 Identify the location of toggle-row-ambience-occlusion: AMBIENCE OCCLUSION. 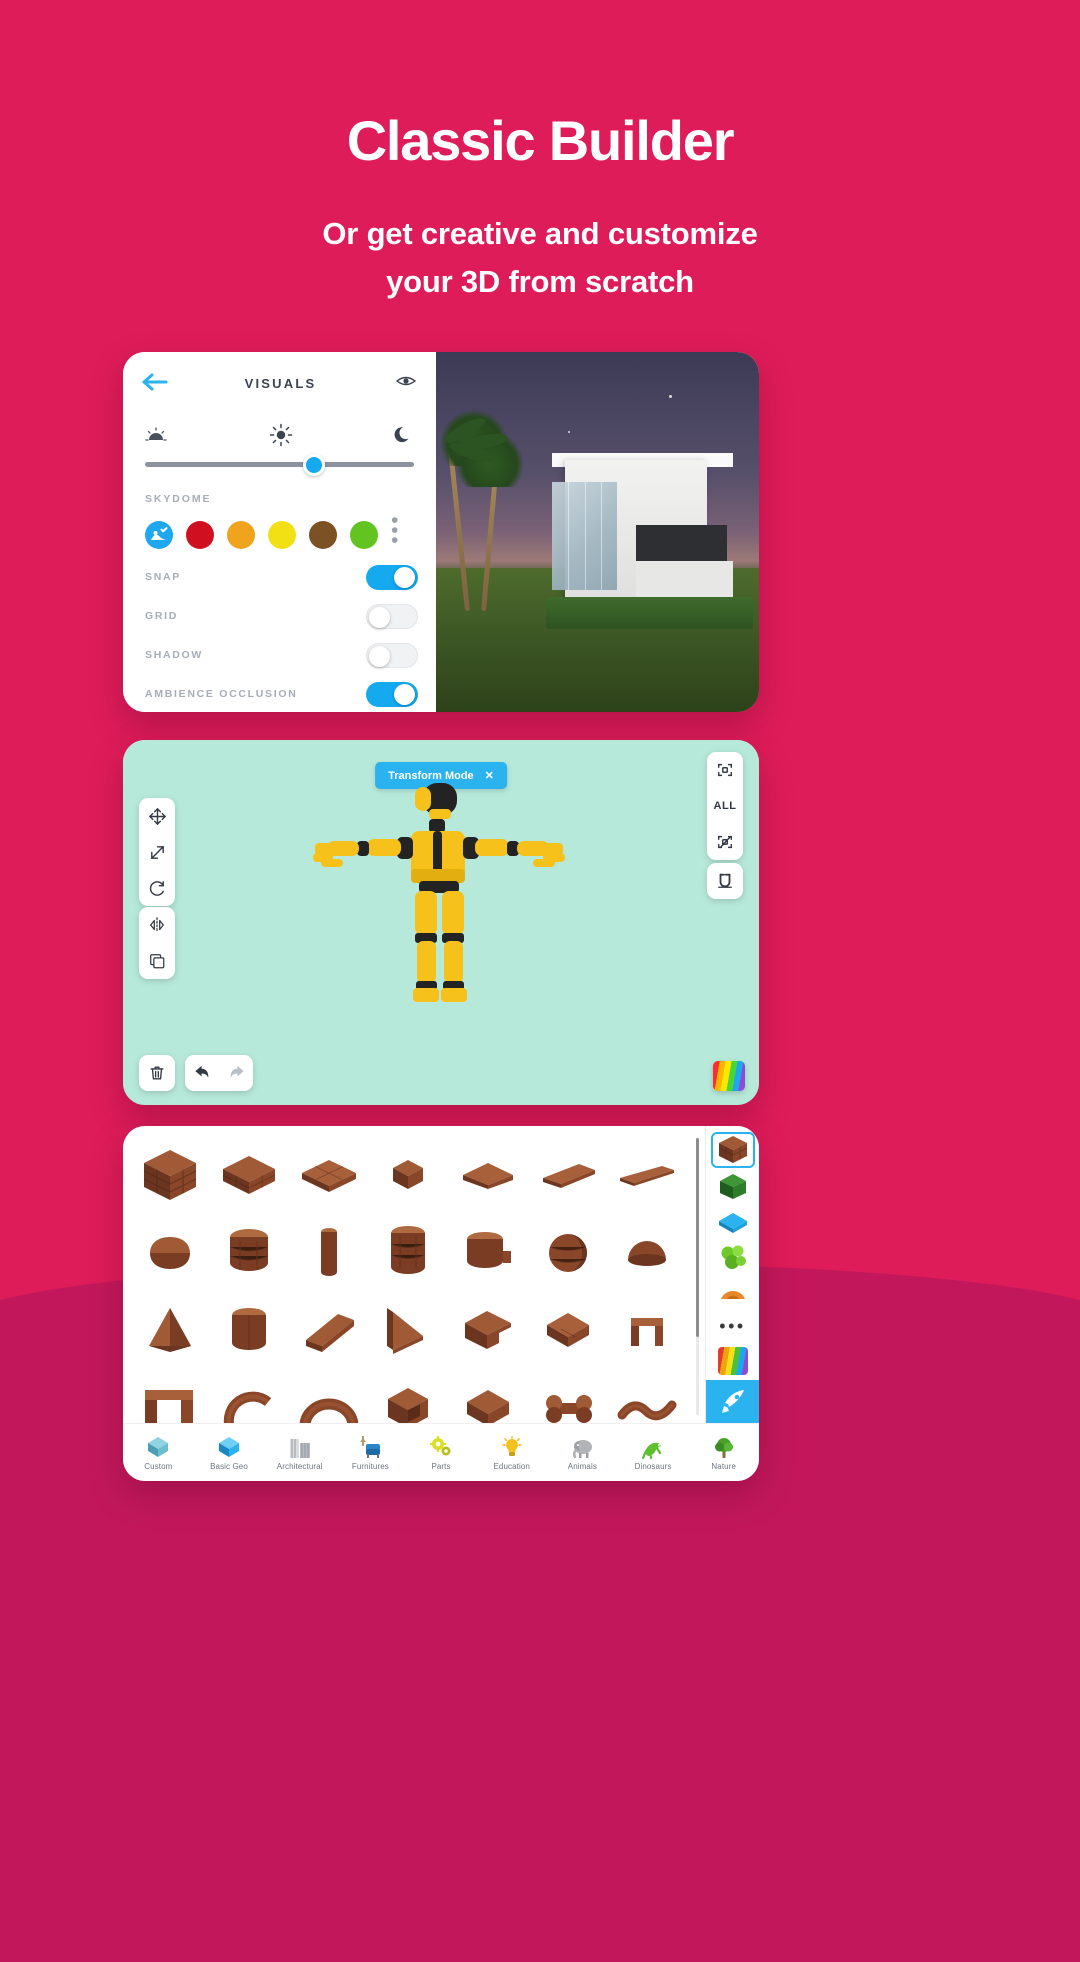
(279, 694).